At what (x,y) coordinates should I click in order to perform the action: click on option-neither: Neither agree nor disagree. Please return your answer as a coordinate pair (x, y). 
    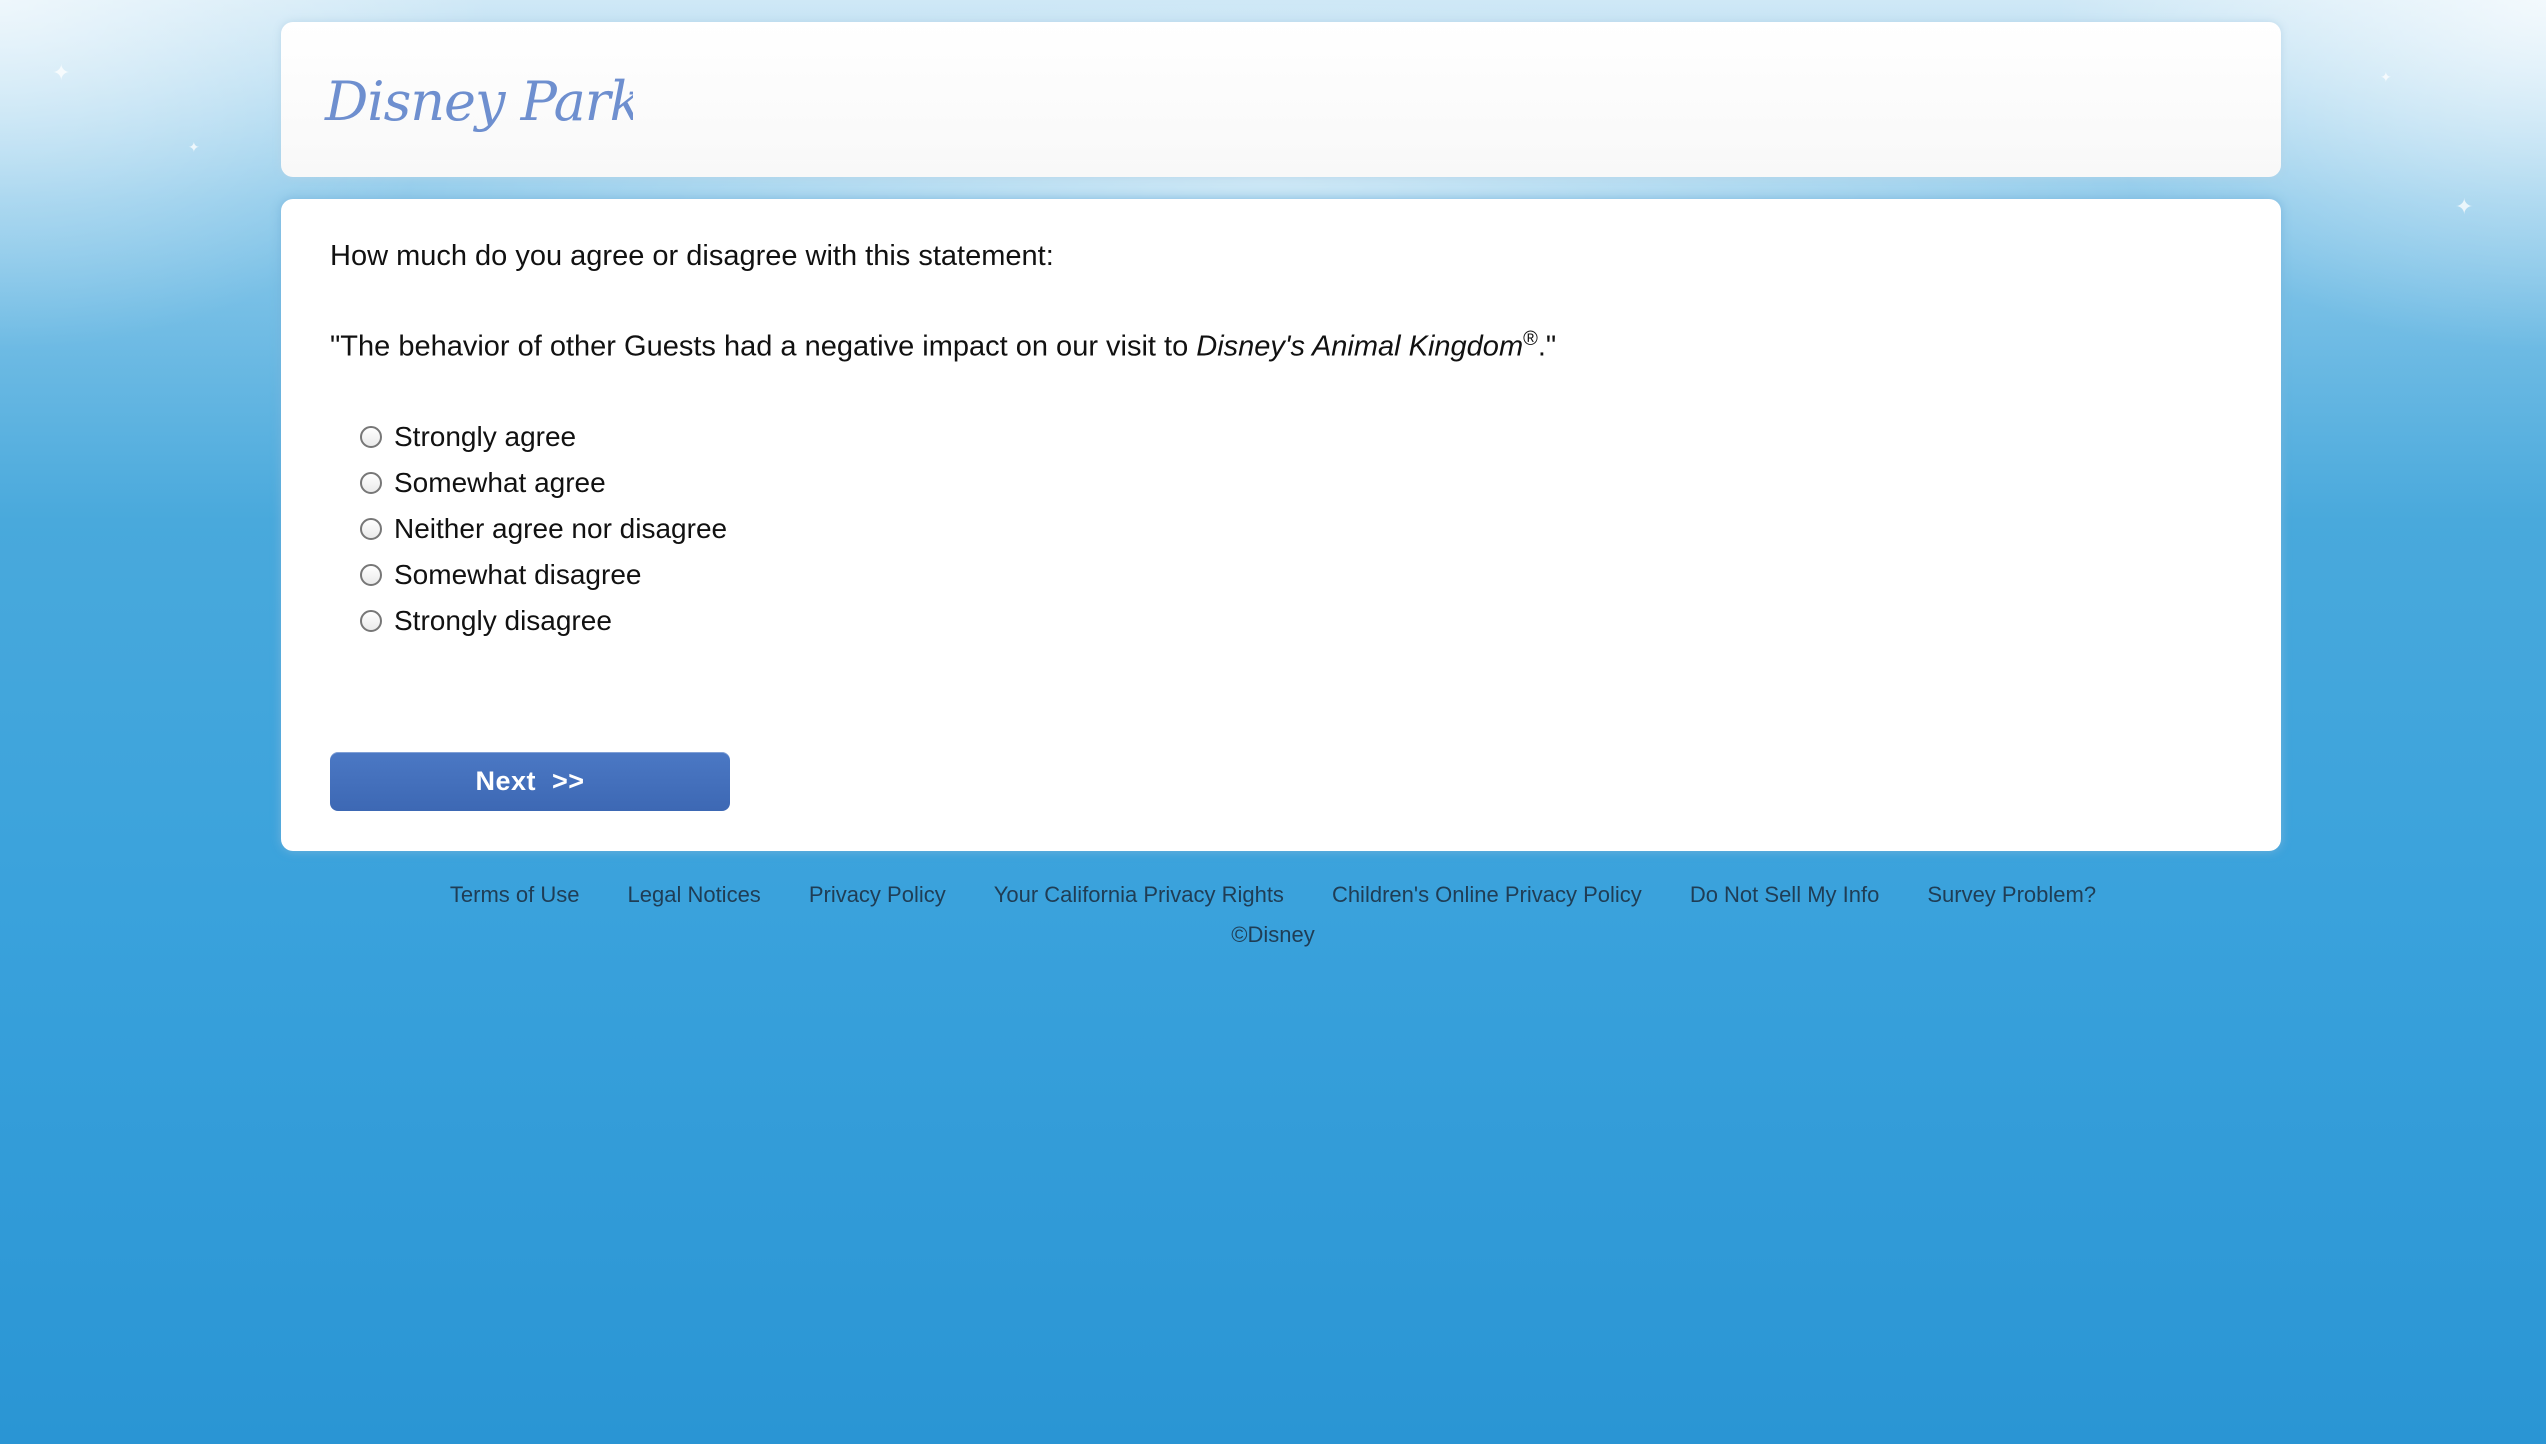
    Looking at the image, I should click on (543, 529).